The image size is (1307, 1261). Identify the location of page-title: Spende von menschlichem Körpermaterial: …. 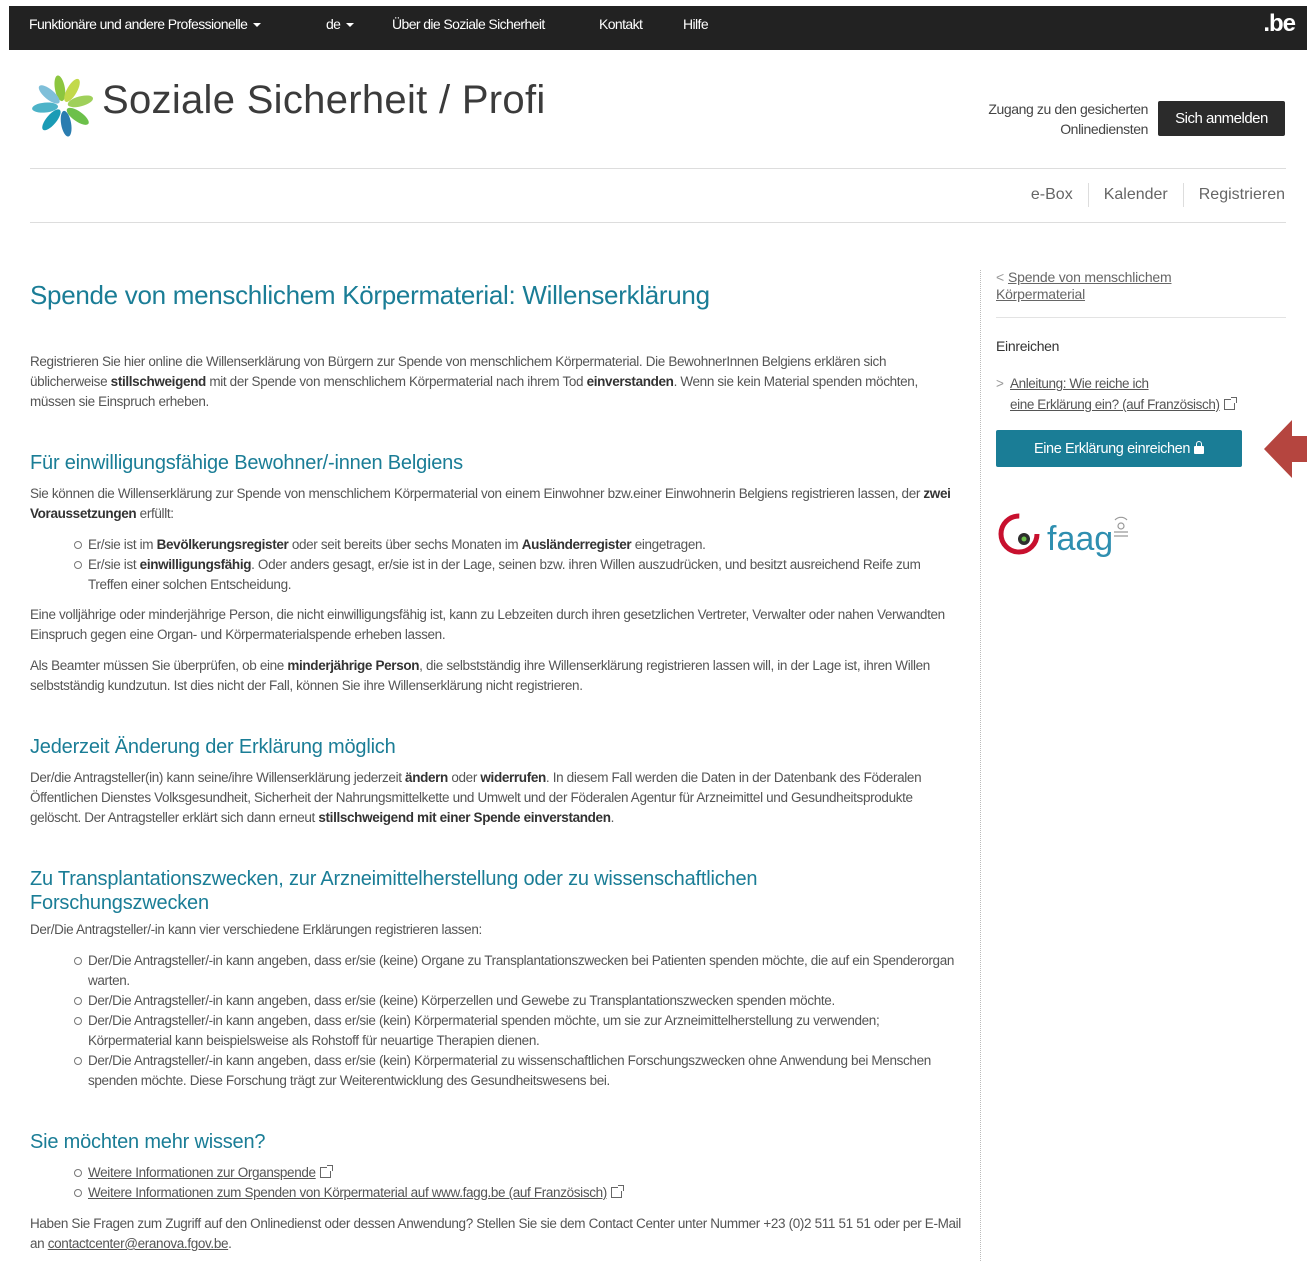
(370, 295).